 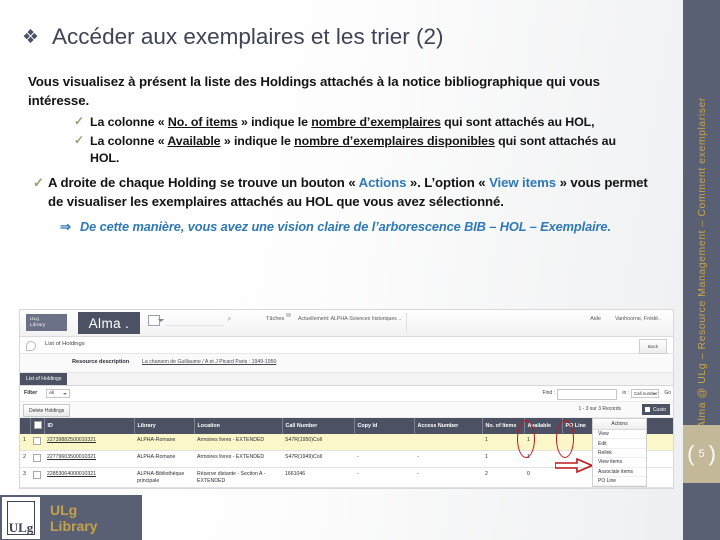 What do you see at coordinates (619, 424) in the screenshot?
I see `actions-button: Actions` at bounding box center [619, 424].